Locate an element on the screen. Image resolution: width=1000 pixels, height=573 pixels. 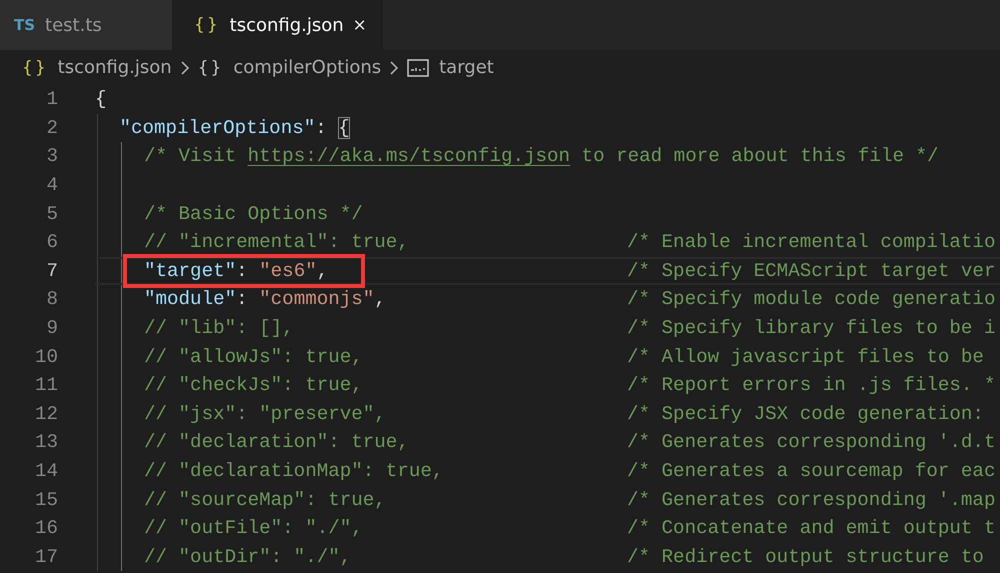
code-comment: /* Redirect output structure to is located at coordinates (806, 557).